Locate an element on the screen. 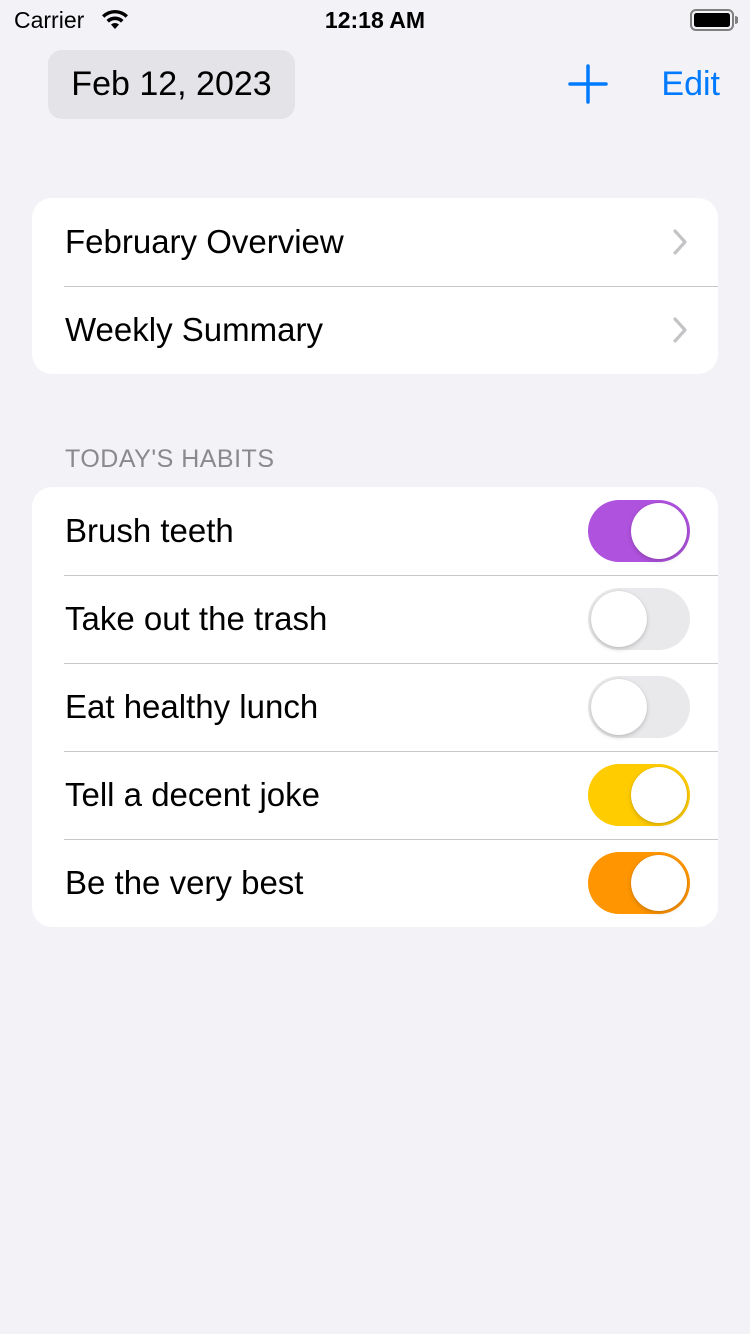 Image resolution: width=750 pixels, height=1334 pixels. habit-label: Eat healthy lunch is located at coordinates (192, 706).